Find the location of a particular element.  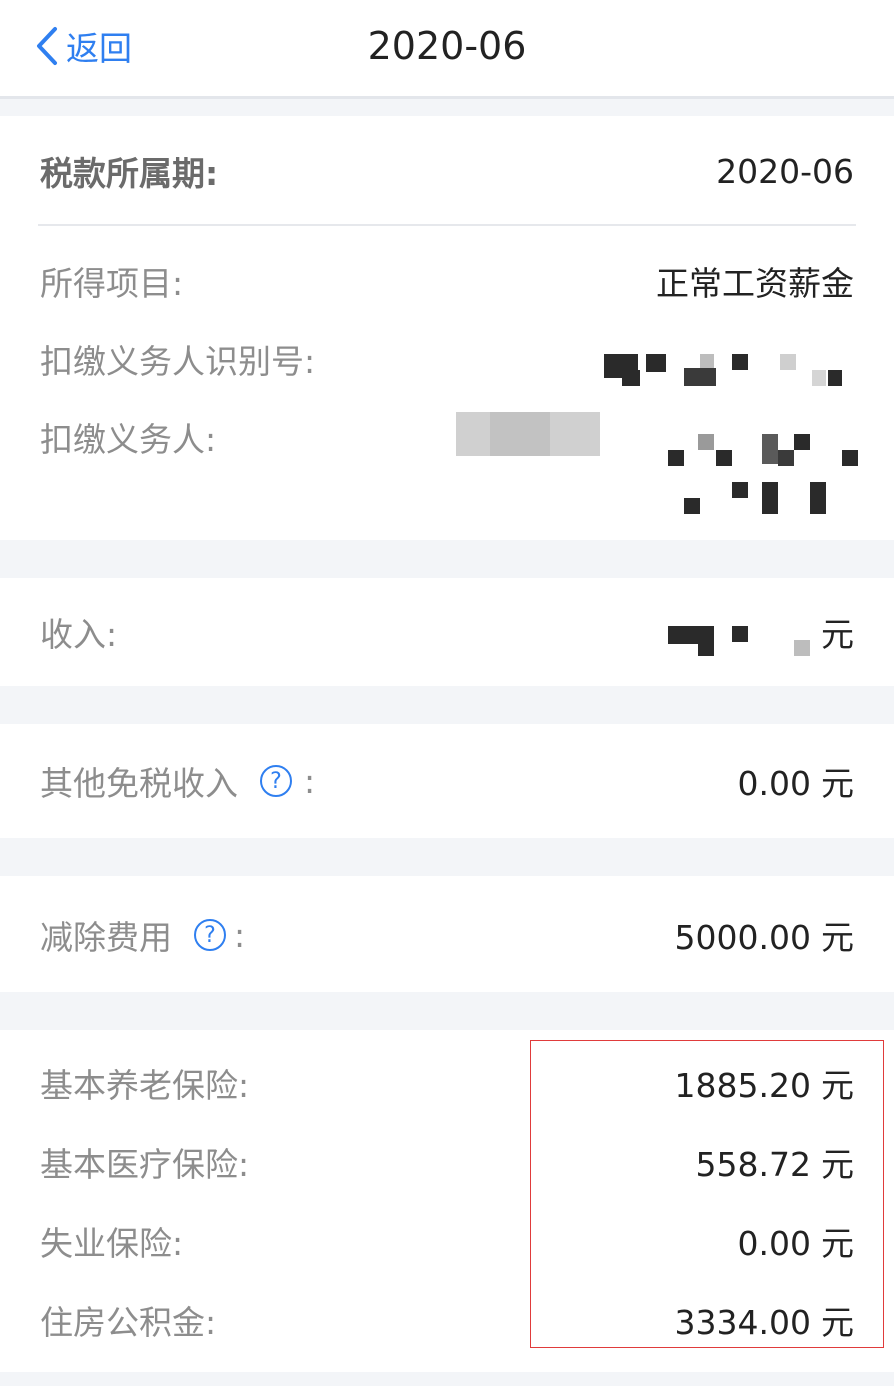

income-section: 收入: 元 is located at coordinates (447, 632).